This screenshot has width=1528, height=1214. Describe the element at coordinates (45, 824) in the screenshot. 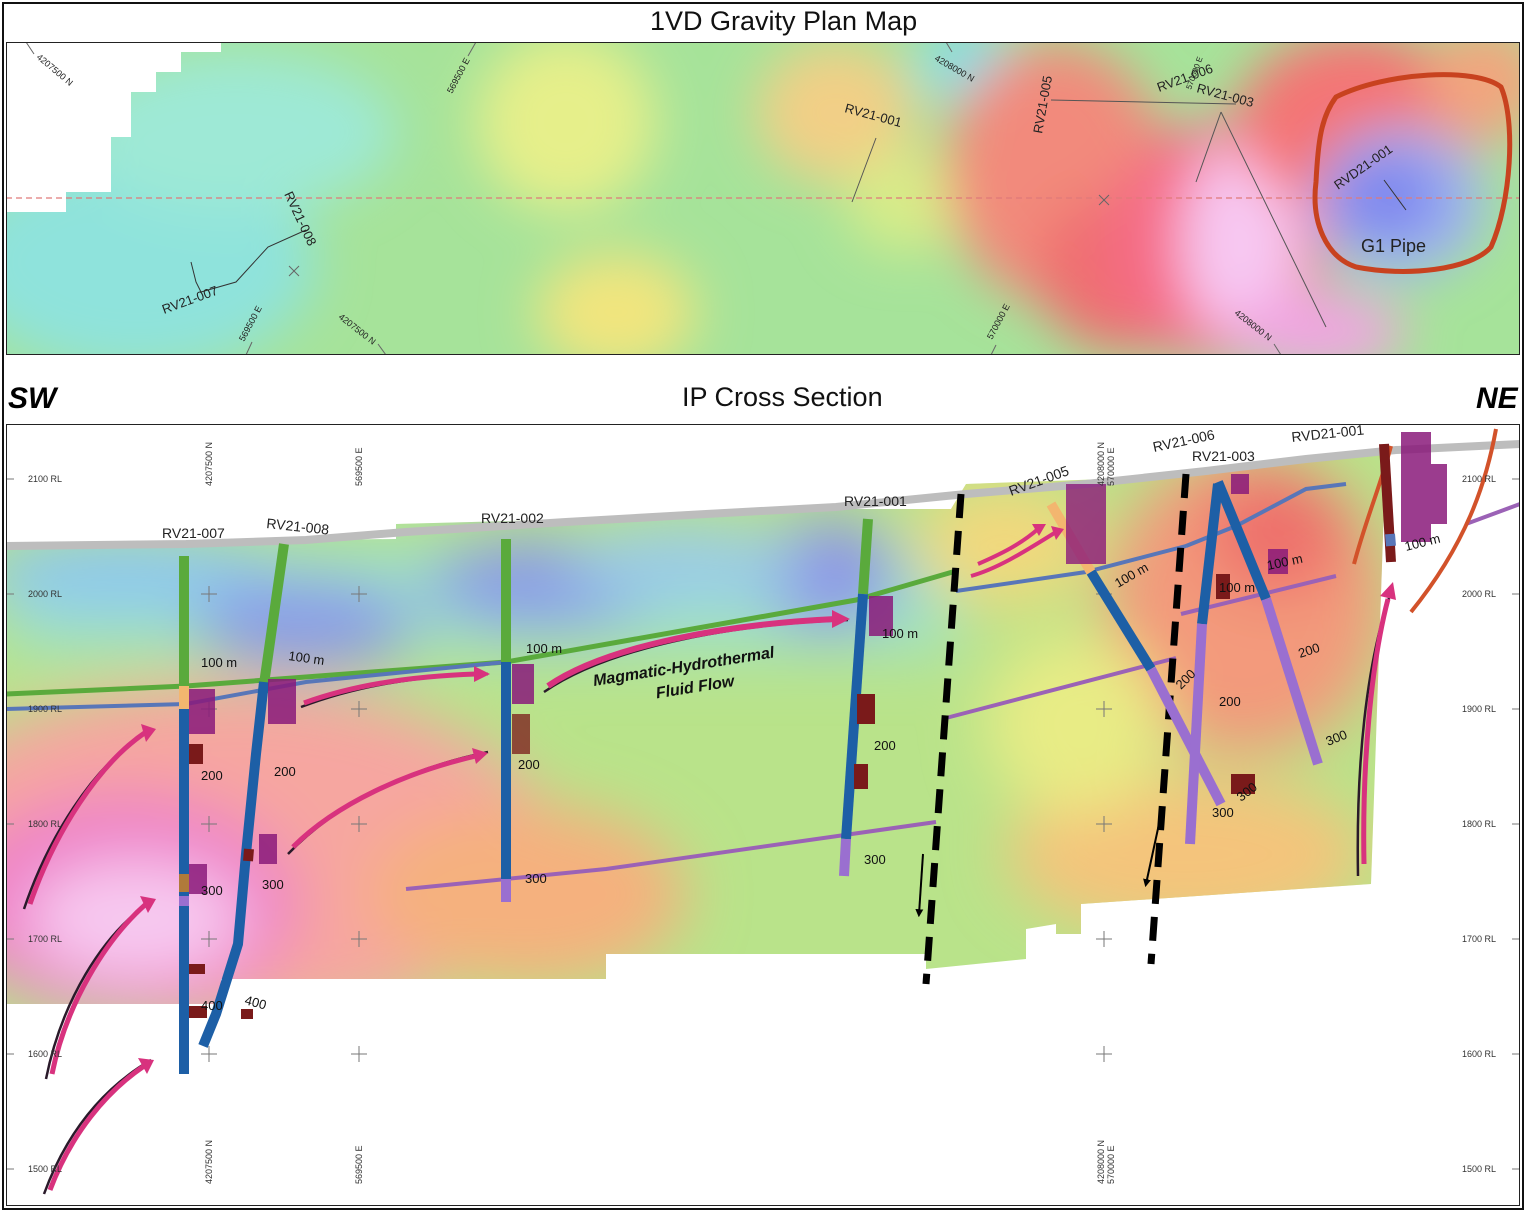

I see `rl-label-1800-left: 1800 RL` at that location.